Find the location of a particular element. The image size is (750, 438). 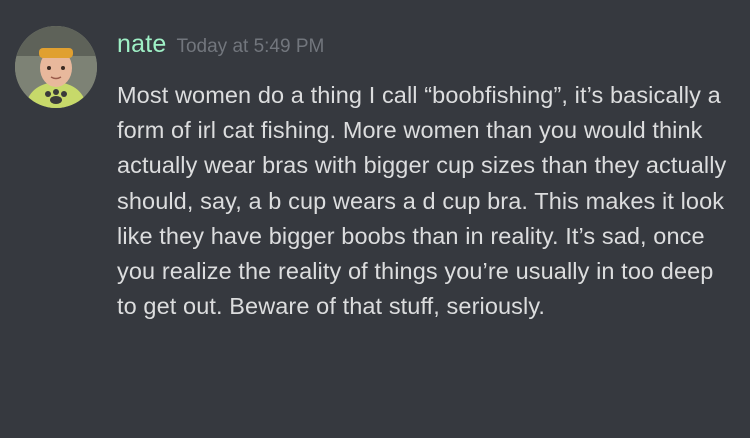

user-avatar-icon is located at coordinates (56, 67).